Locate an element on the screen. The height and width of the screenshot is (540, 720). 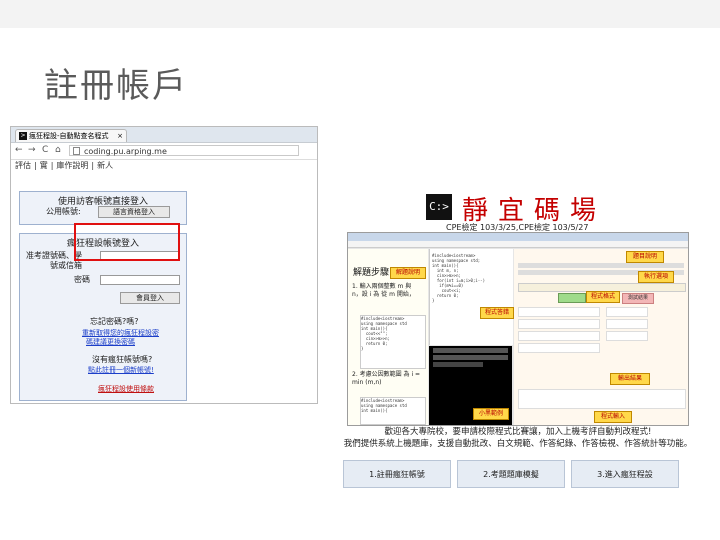
guest-account-label: 公用帳號: is located at coordinates (63, 211).